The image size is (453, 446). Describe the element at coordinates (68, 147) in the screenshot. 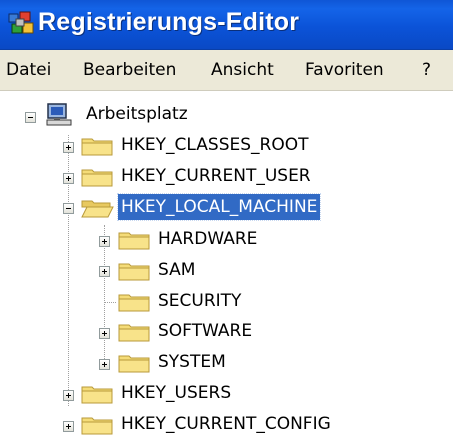

I see `expand-toggle-hkey-classes-root` at that location.